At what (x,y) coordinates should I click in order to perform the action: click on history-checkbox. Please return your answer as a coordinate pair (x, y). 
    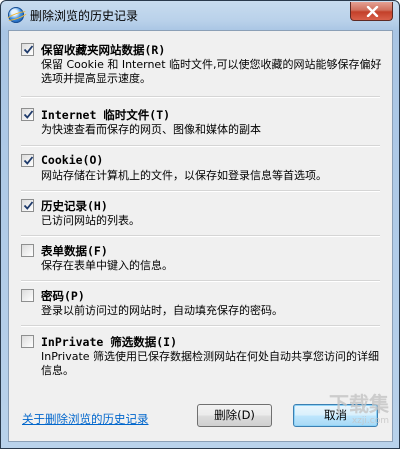
    Looking at the image, I should click on (27, 205).